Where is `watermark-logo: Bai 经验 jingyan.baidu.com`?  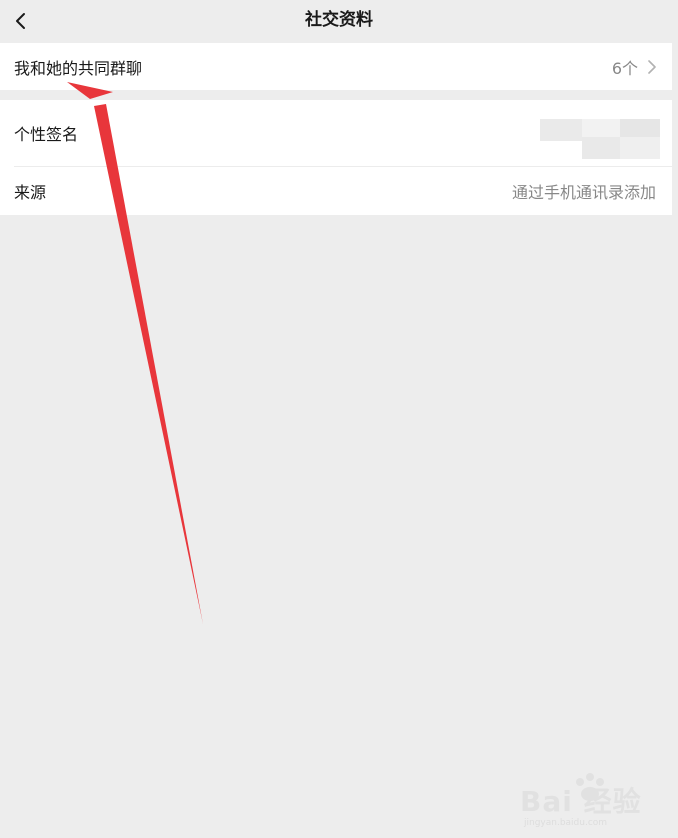 watermark-logo: Bai 经验 jingyan.baidu.com is located at coordinates (595, 800).